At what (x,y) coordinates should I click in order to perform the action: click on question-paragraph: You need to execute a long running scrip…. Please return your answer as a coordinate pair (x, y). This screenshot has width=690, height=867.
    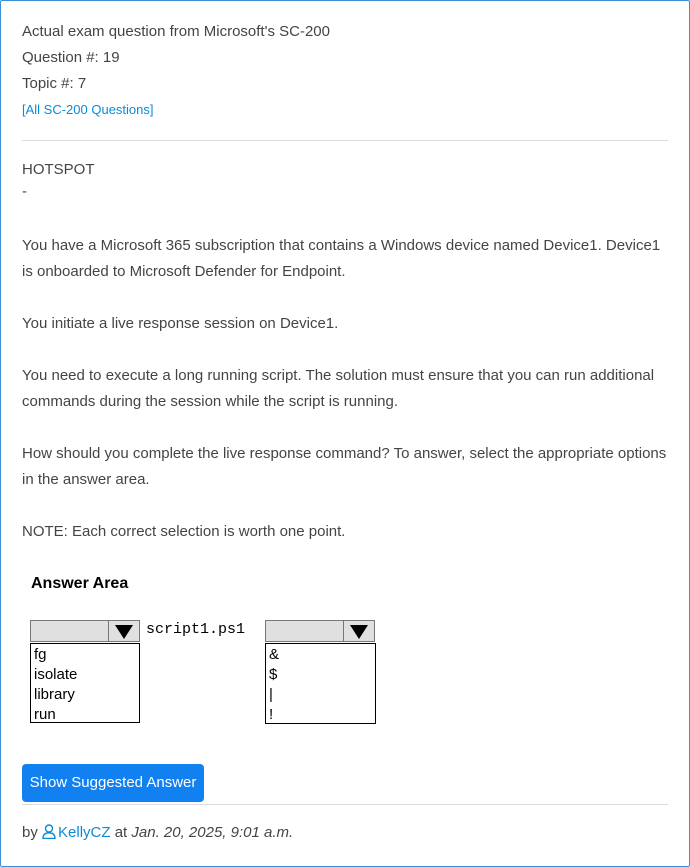
    Looking at the image, I should click on (338, 388).